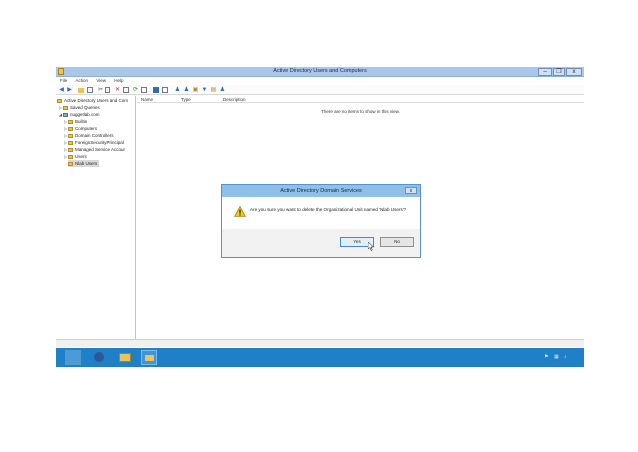 The width and height of the screenshot is (638, 452). Describe the element at coordinates (144, 90) in the screenshot. I see `export-list-icon` at that location.